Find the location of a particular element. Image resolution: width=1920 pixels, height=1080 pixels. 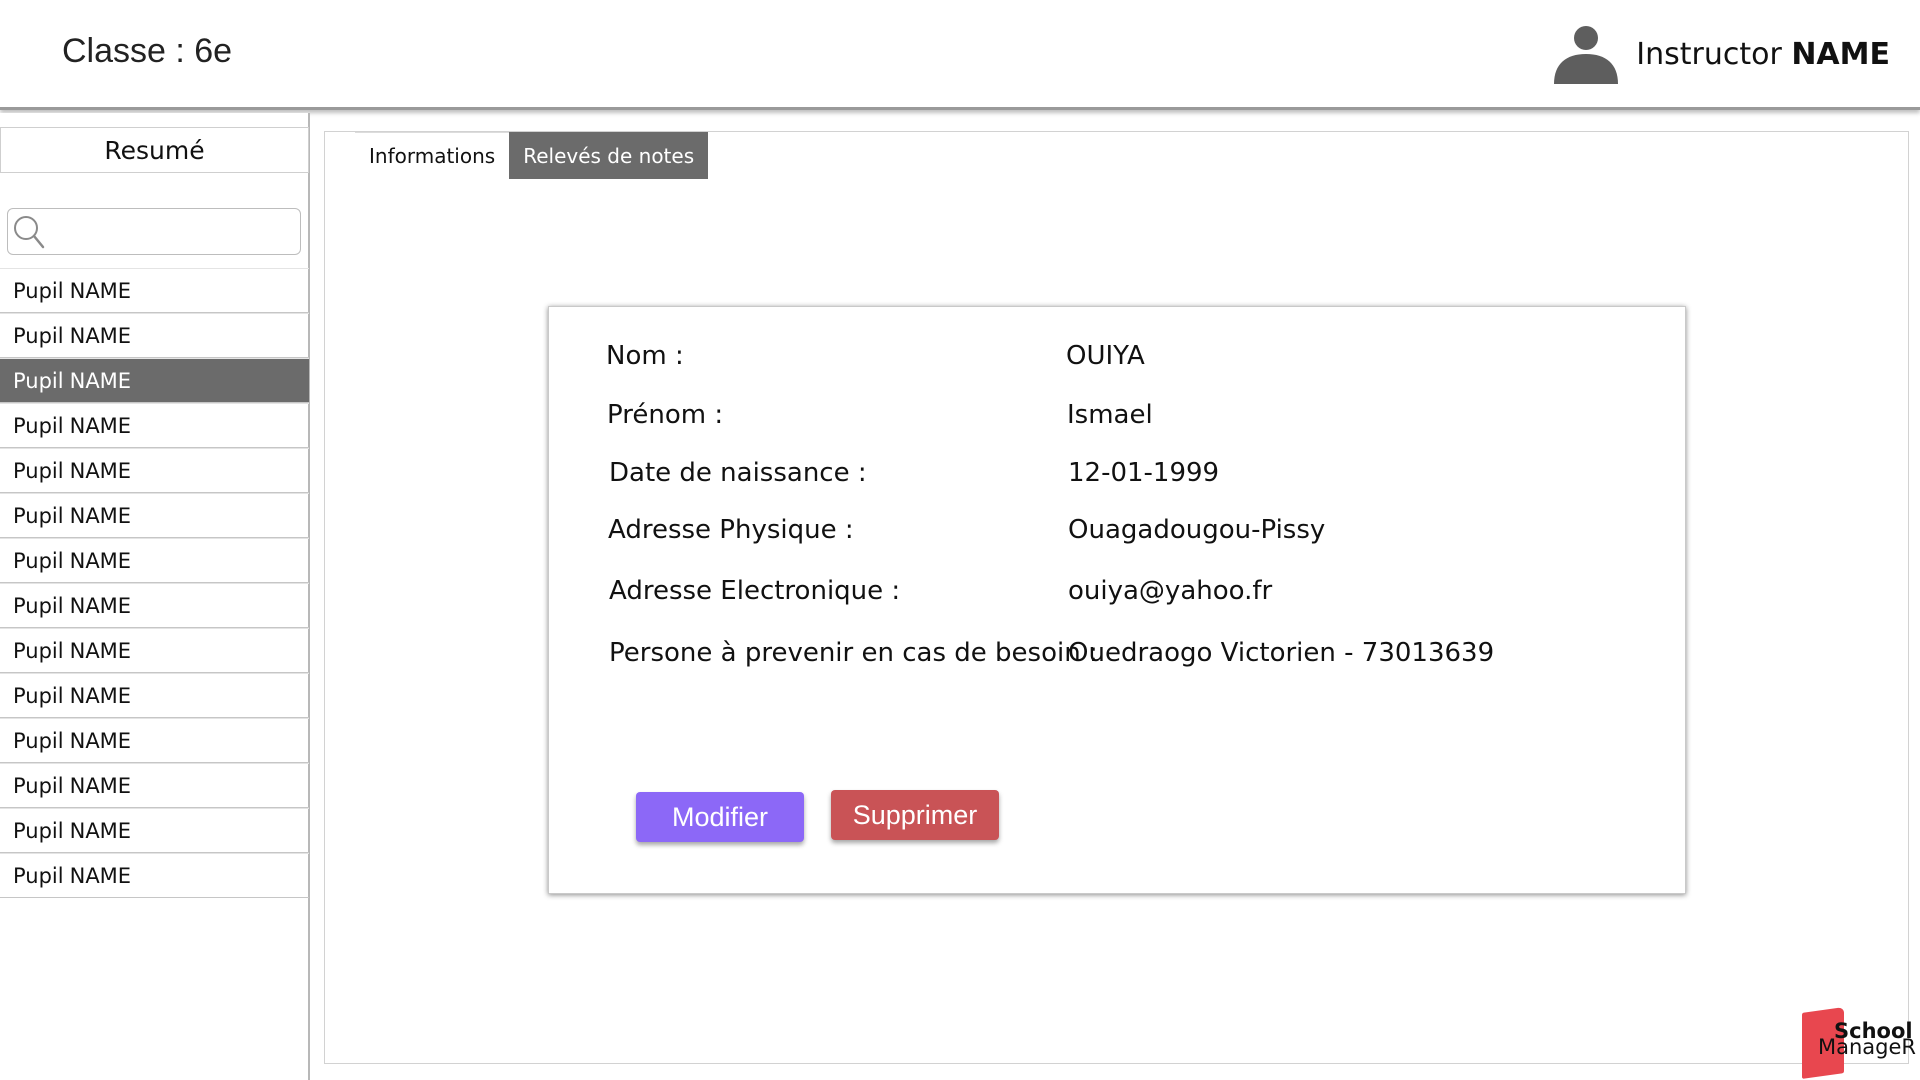

sidebar-title: Resumé is located at coordinates (154, 150).